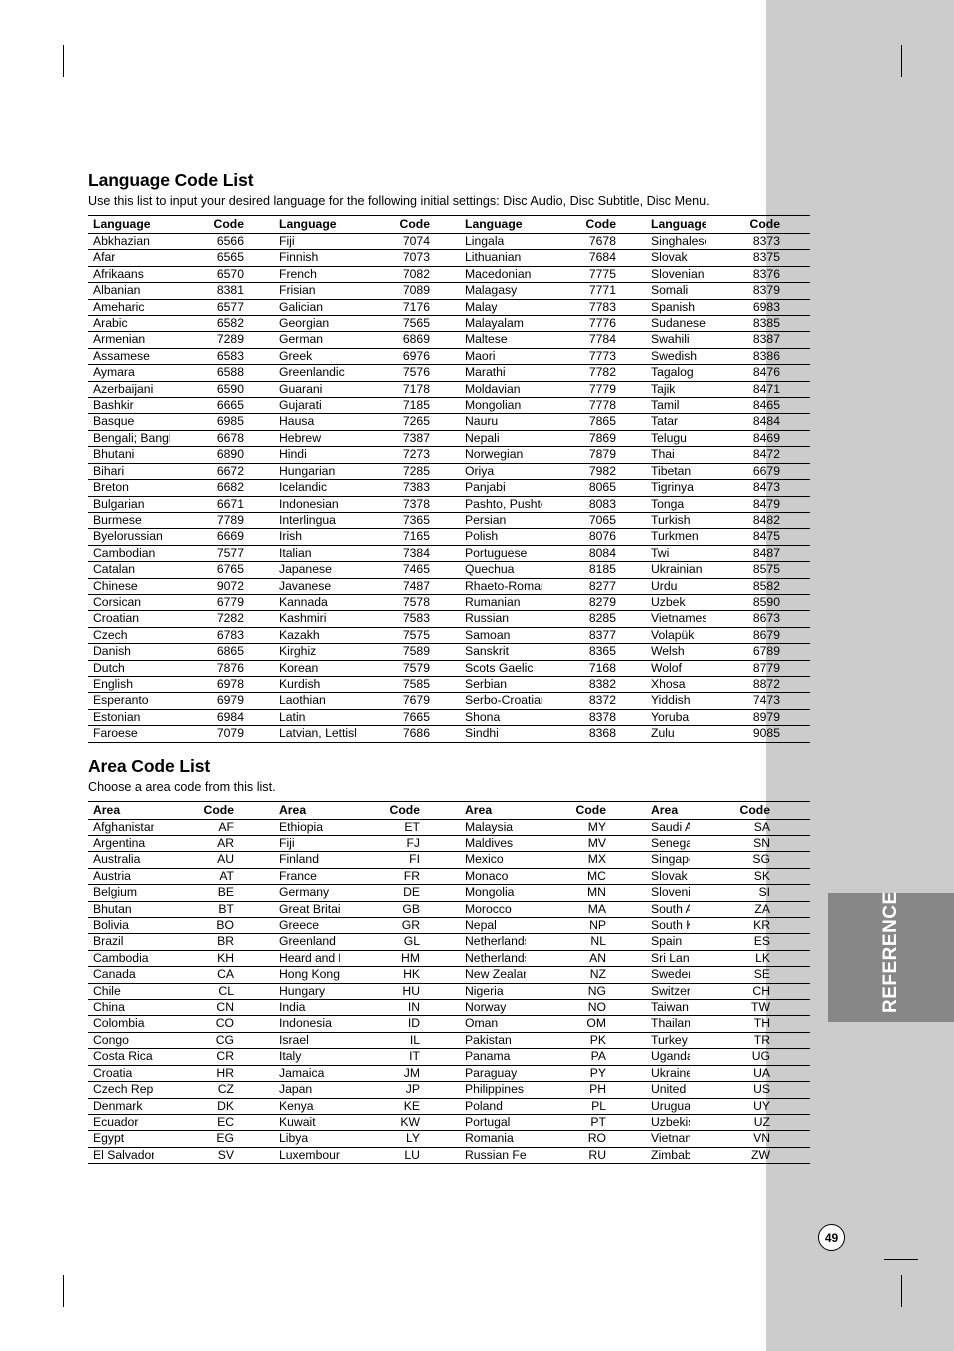 The width and height of the screenshot is (954, 1351). I want to click on cell-name: Gujarati, so click(315, 406).